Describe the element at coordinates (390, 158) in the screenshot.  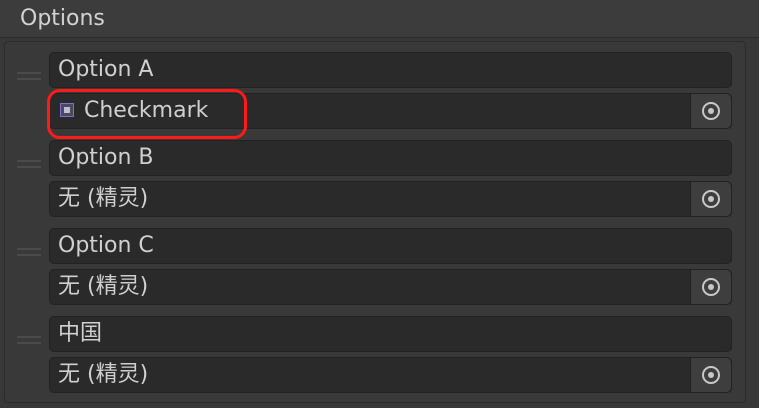
I see `option-name-field: Option B` at that location.